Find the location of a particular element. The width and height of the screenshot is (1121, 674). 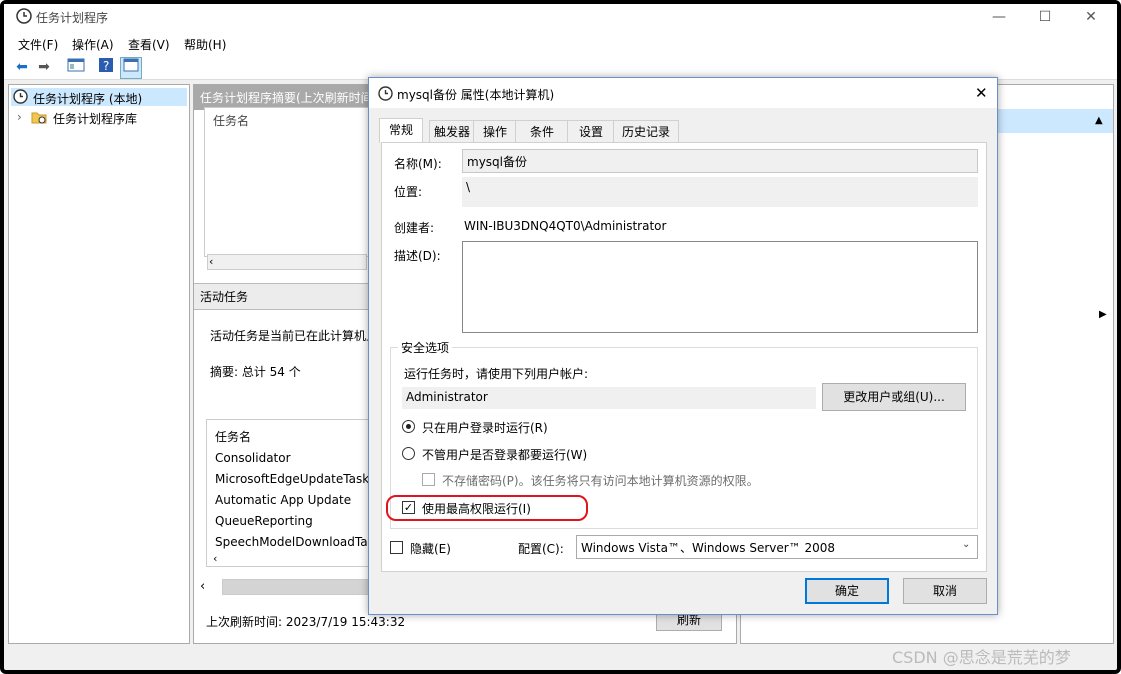

tree-root-label: 任务计划程序 (本地) is located at coordinates (87, 98).